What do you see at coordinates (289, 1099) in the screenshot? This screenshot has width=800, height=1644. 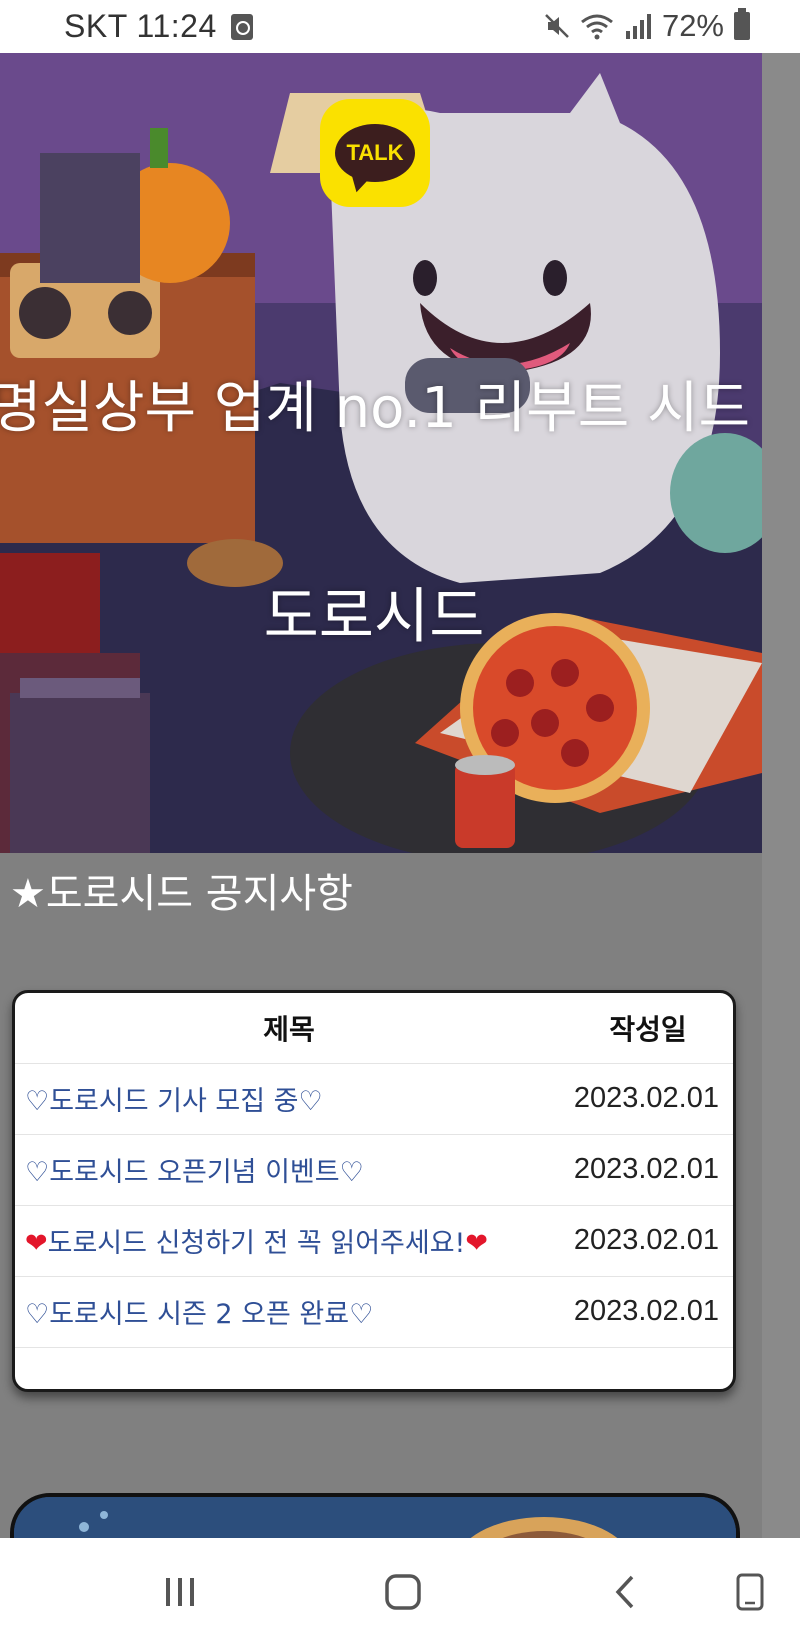 I see `notice-title-link: ♡도로시드 기사 모집 중♡` at bounding box center [289, 1099].